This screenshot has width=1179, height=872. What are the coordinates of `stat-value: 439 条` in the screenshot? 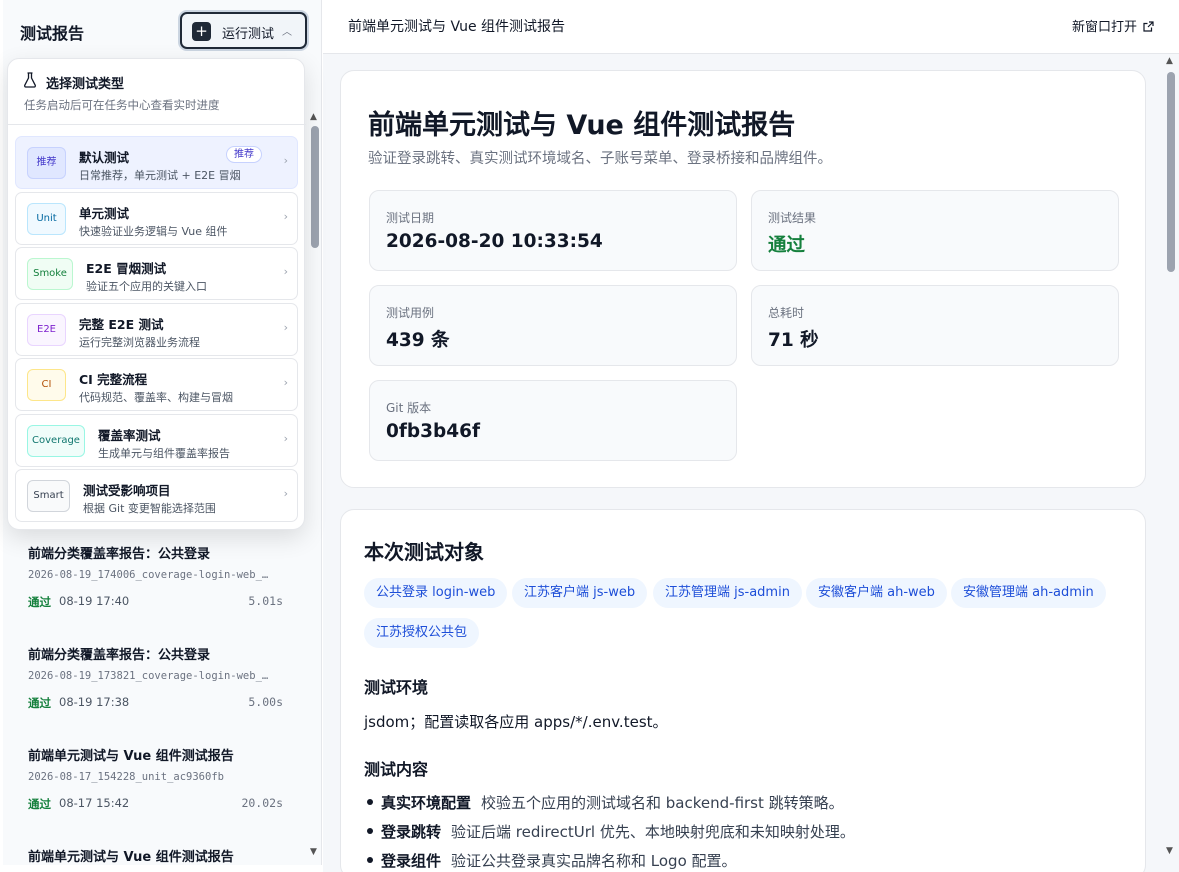 It's located at (418, 340).